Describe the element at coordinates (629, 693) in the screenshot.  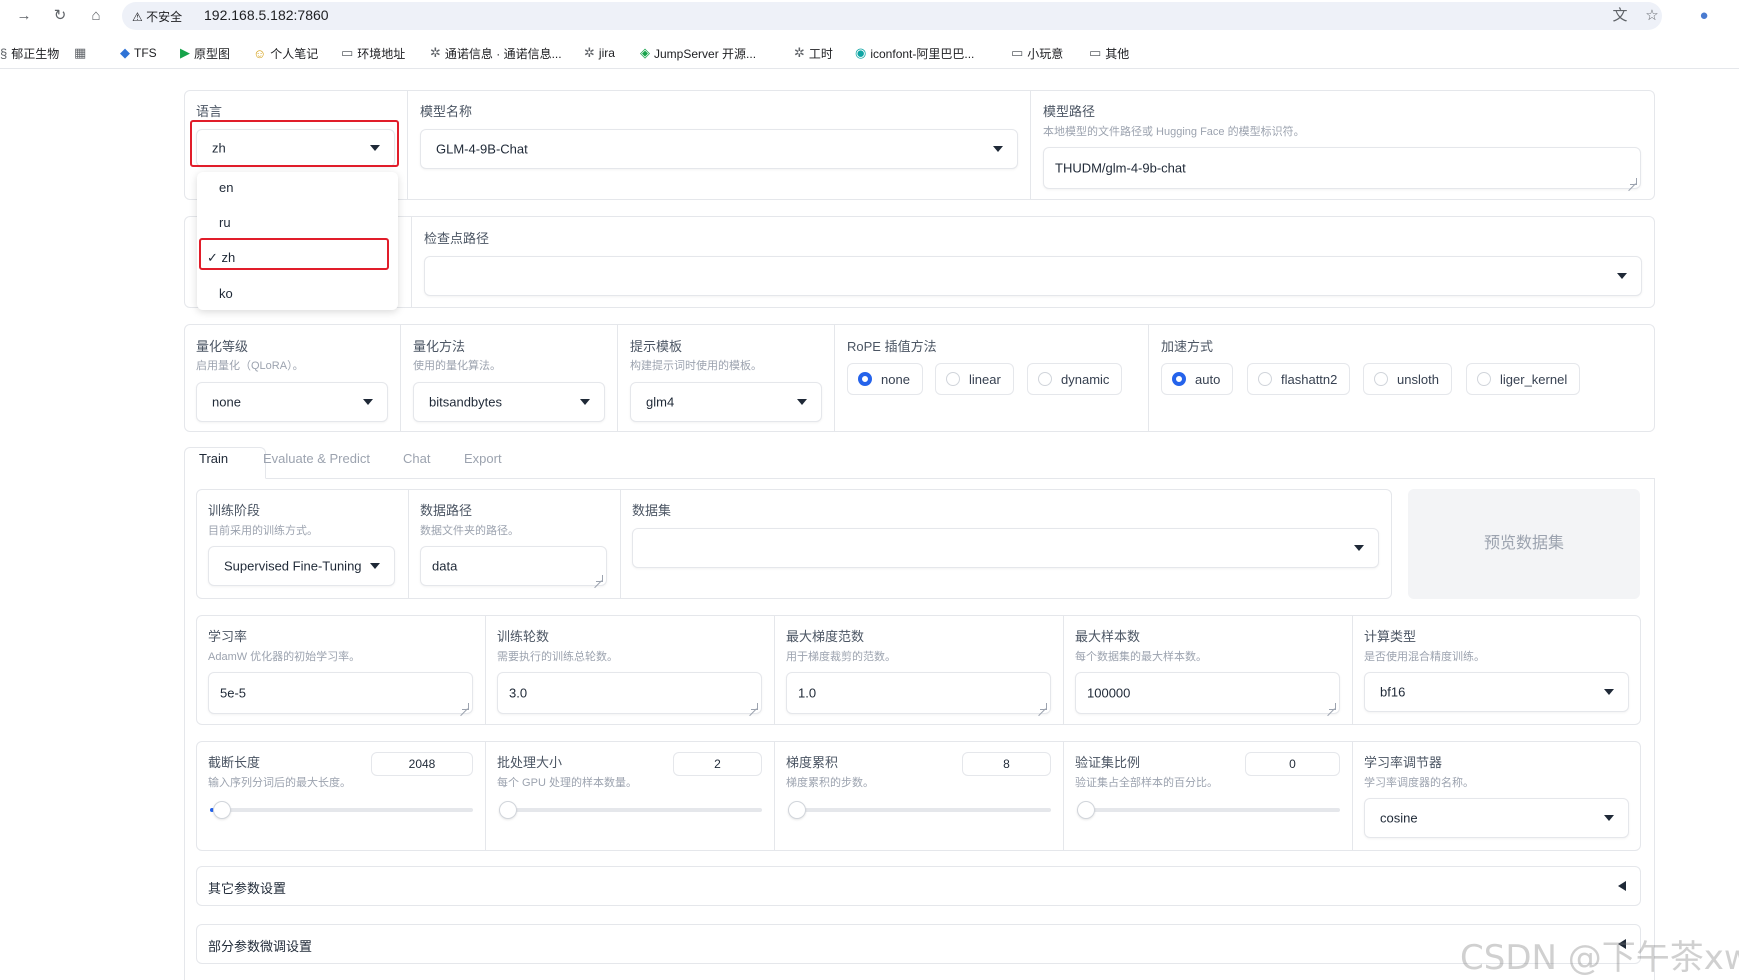
I see `epochs-input: 3.0` at that location.